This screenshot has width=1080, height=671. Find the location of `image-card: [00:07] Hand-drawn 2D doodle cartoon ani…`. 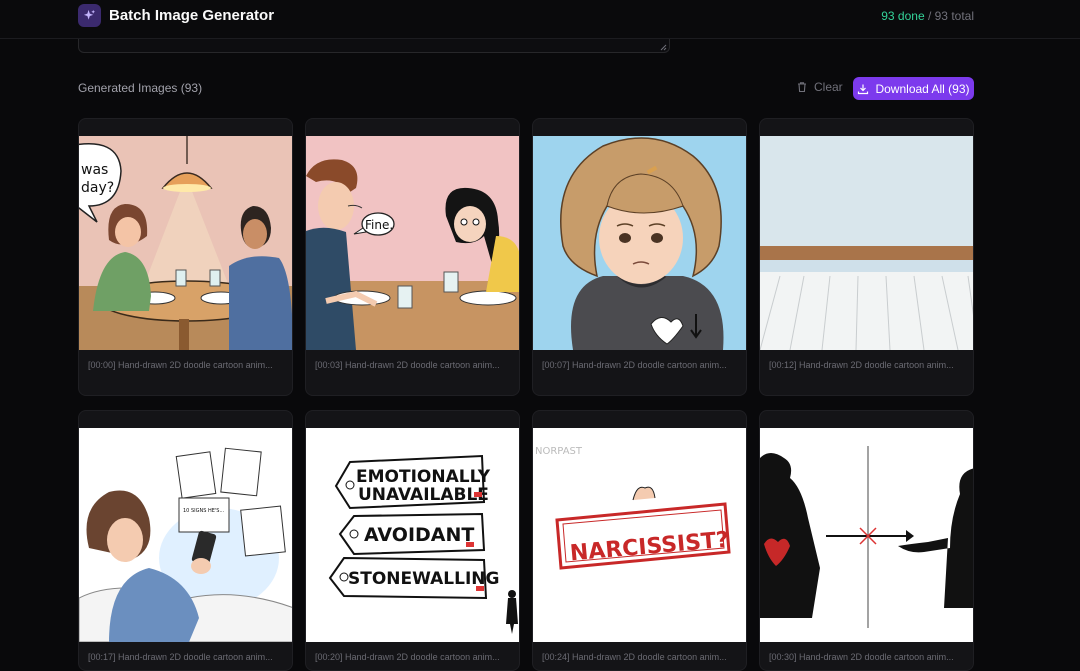

image-card: [00:07] Hand-drawn 2D doodle cartoon ani… is located at coordinates (639, 257).